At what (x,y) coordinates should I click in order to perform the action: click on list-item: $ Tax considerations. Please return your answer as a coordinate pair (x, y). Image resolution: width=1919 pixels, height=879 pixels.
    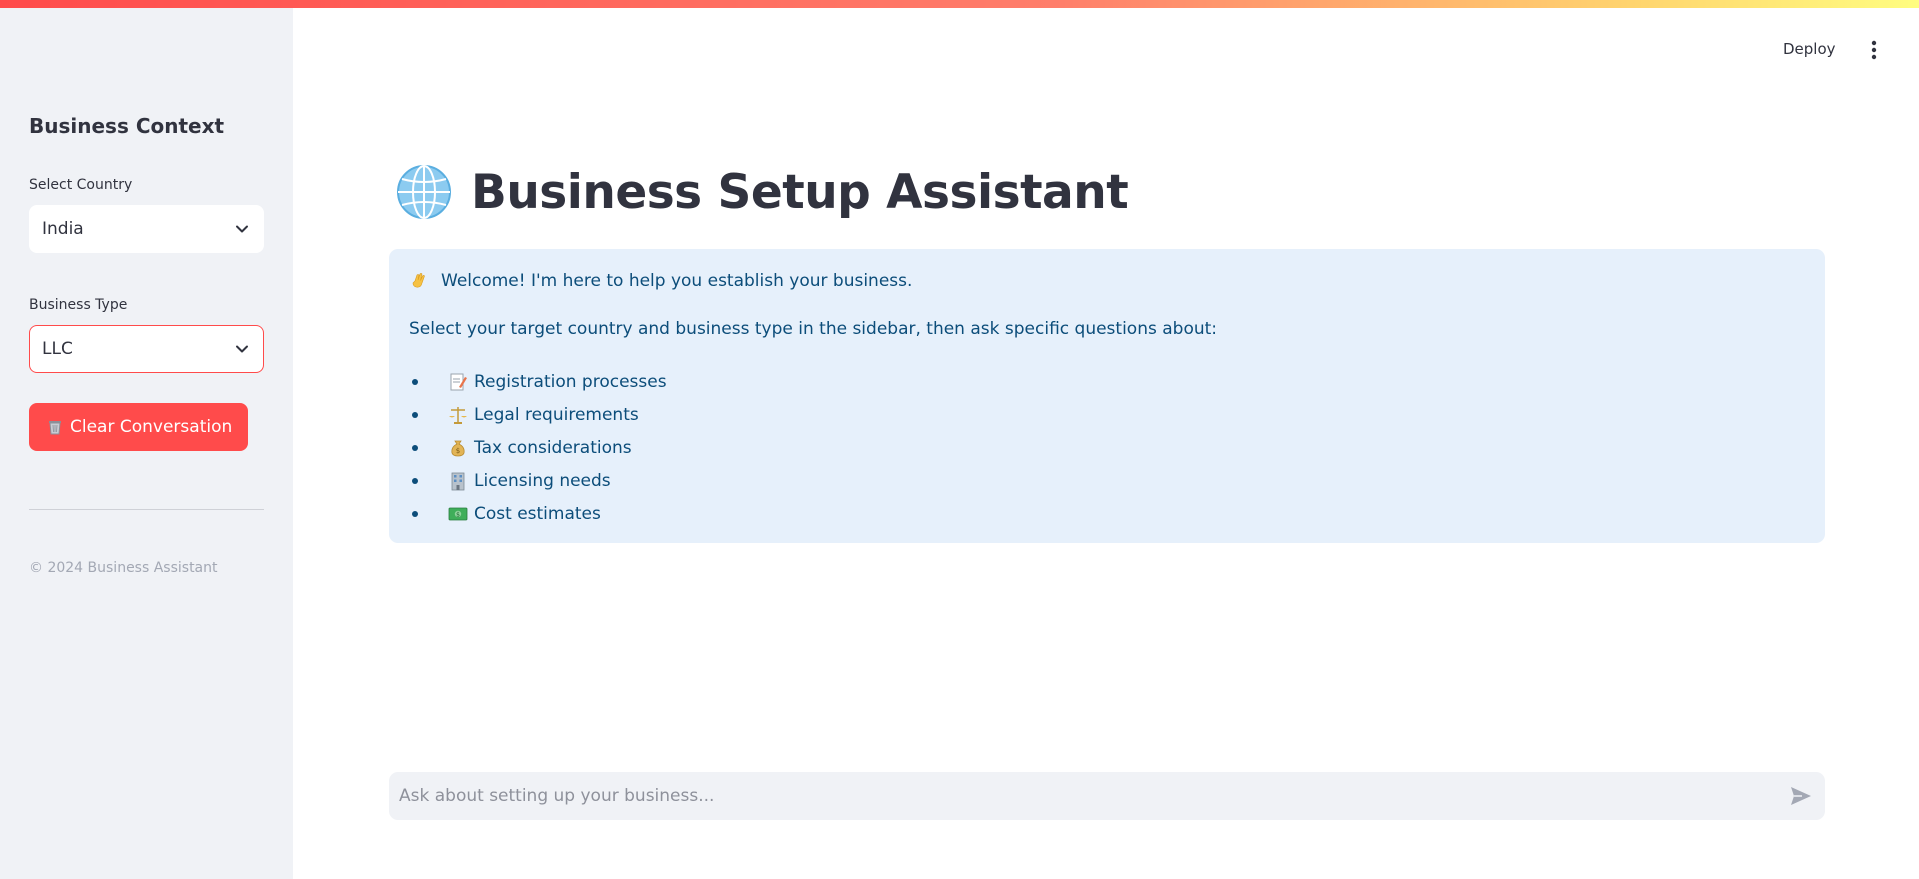
    Looking at the image, I should click on (538, 447).